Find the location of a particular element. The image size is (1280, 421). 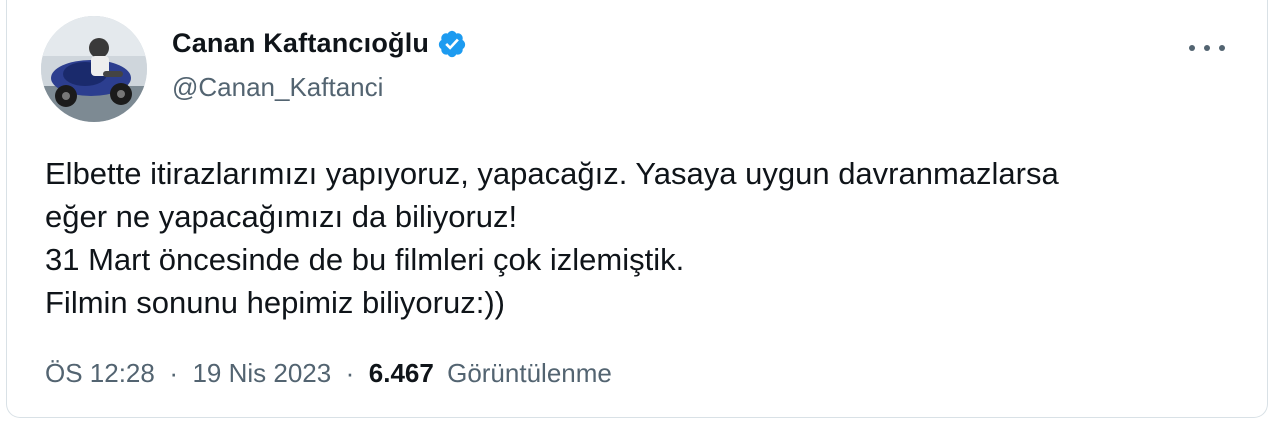

views-label: Görüntülenme is located at coordinates (529, 373).